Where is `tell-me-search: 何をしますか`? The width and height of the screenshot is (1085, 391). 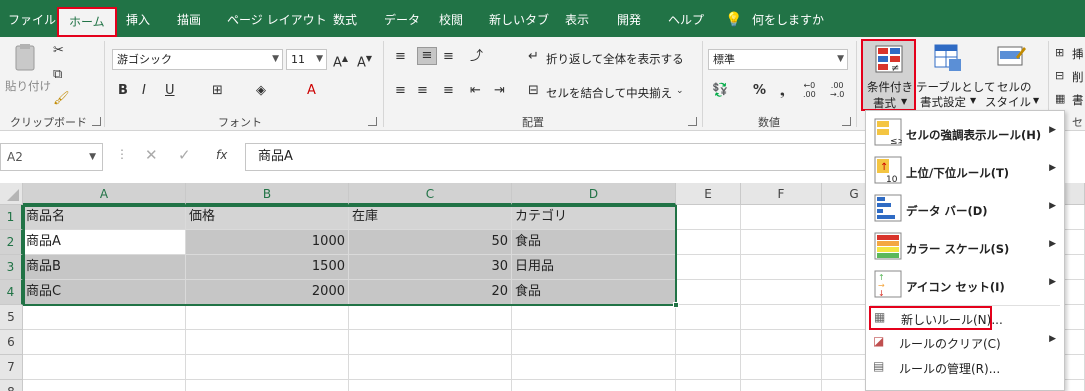 tell-me-search: 何をしますか is located at coordinates (788, 18).